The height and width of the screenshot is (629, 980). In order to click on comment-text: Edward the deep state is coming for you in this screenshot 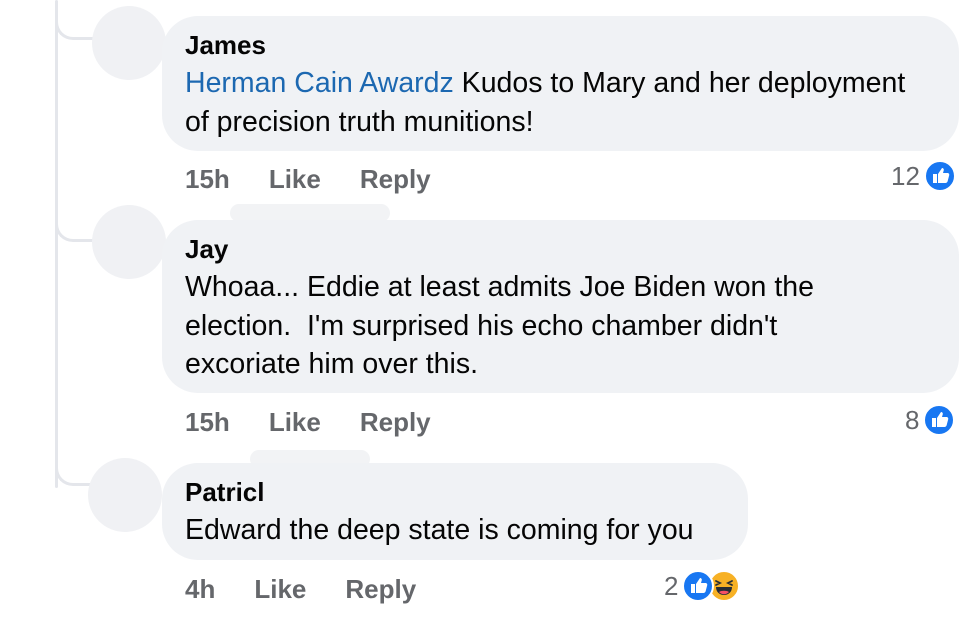, I will do `click(439, 530)`.